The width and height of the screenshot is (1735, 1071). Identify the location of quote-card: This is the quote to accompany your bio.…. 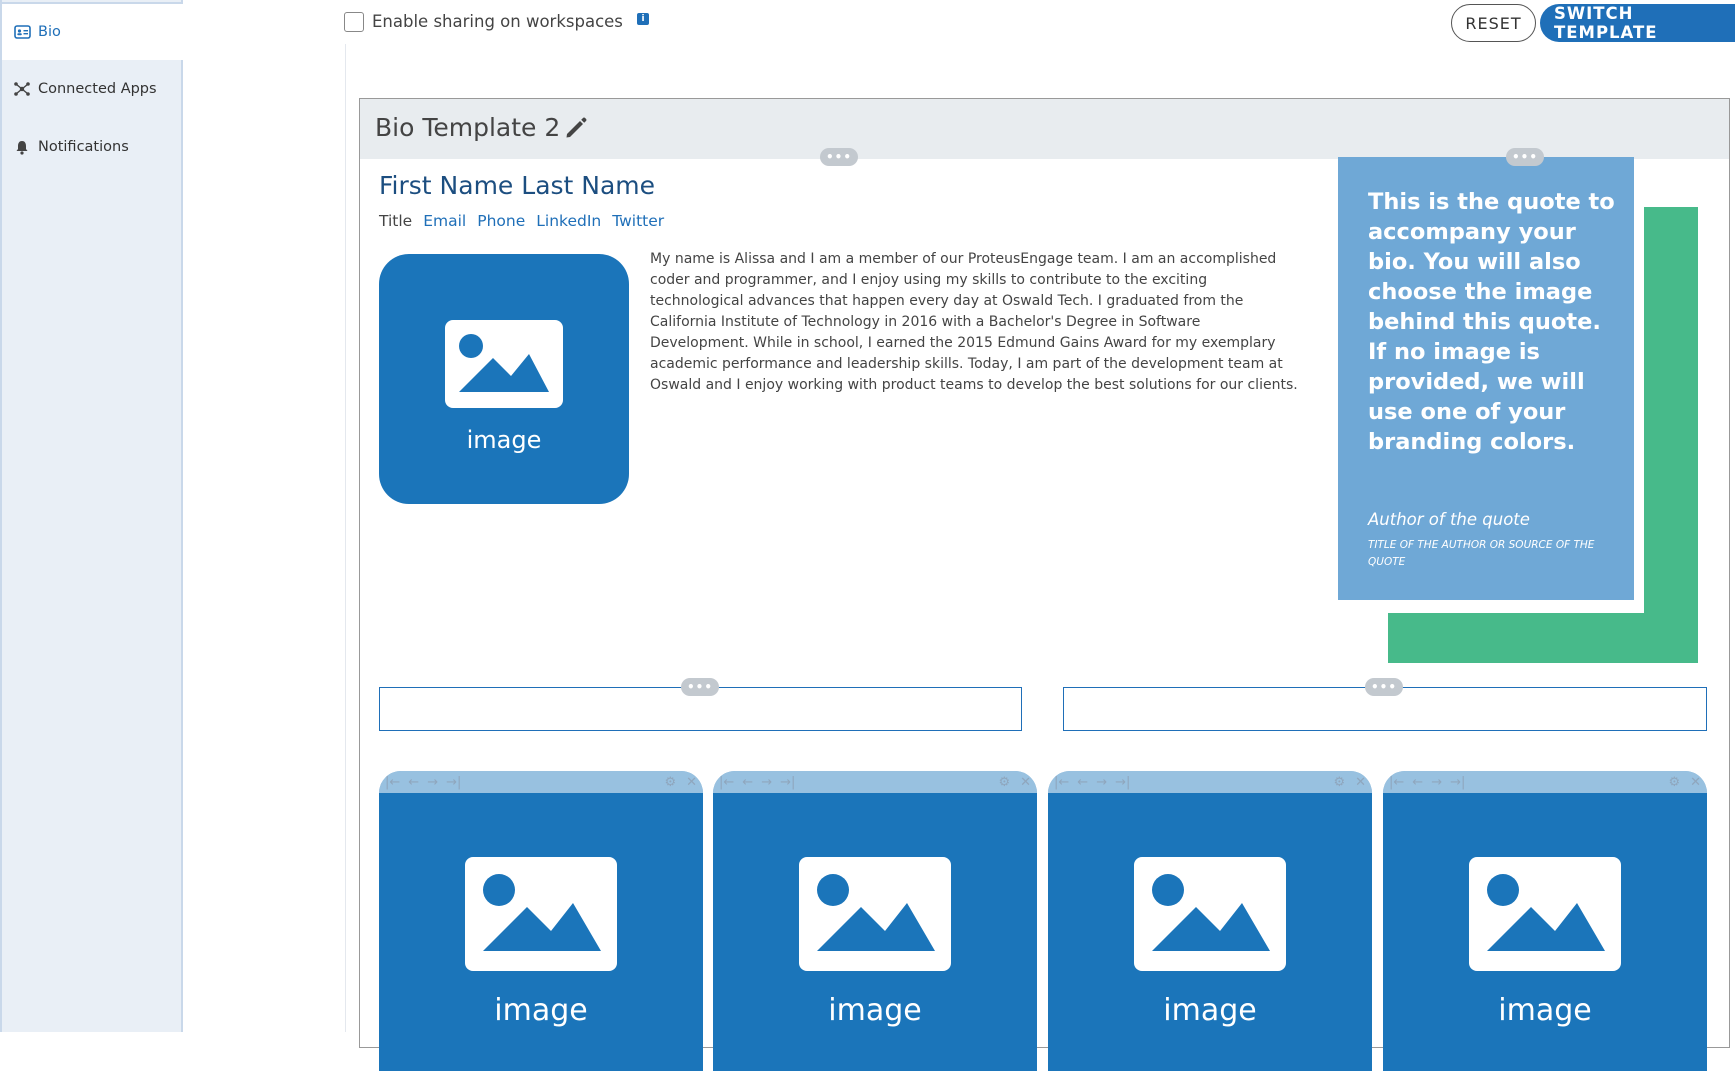
(1486, 378).